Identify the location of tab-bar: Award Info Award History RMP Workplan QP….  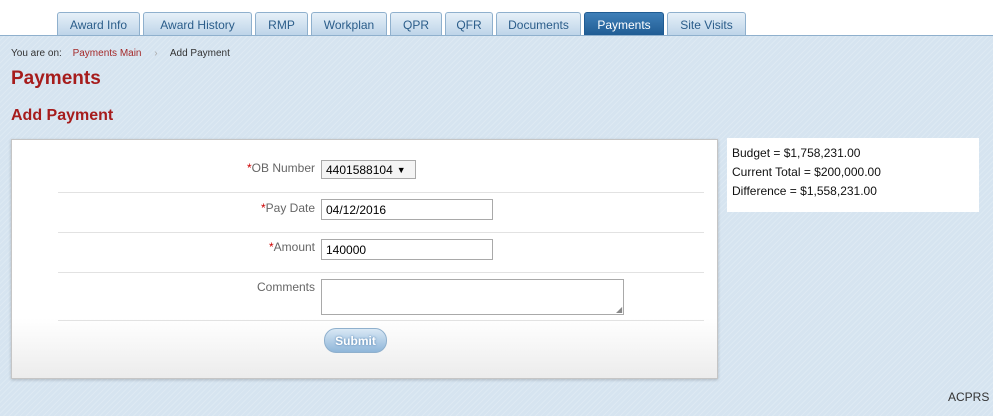
(403, 24).